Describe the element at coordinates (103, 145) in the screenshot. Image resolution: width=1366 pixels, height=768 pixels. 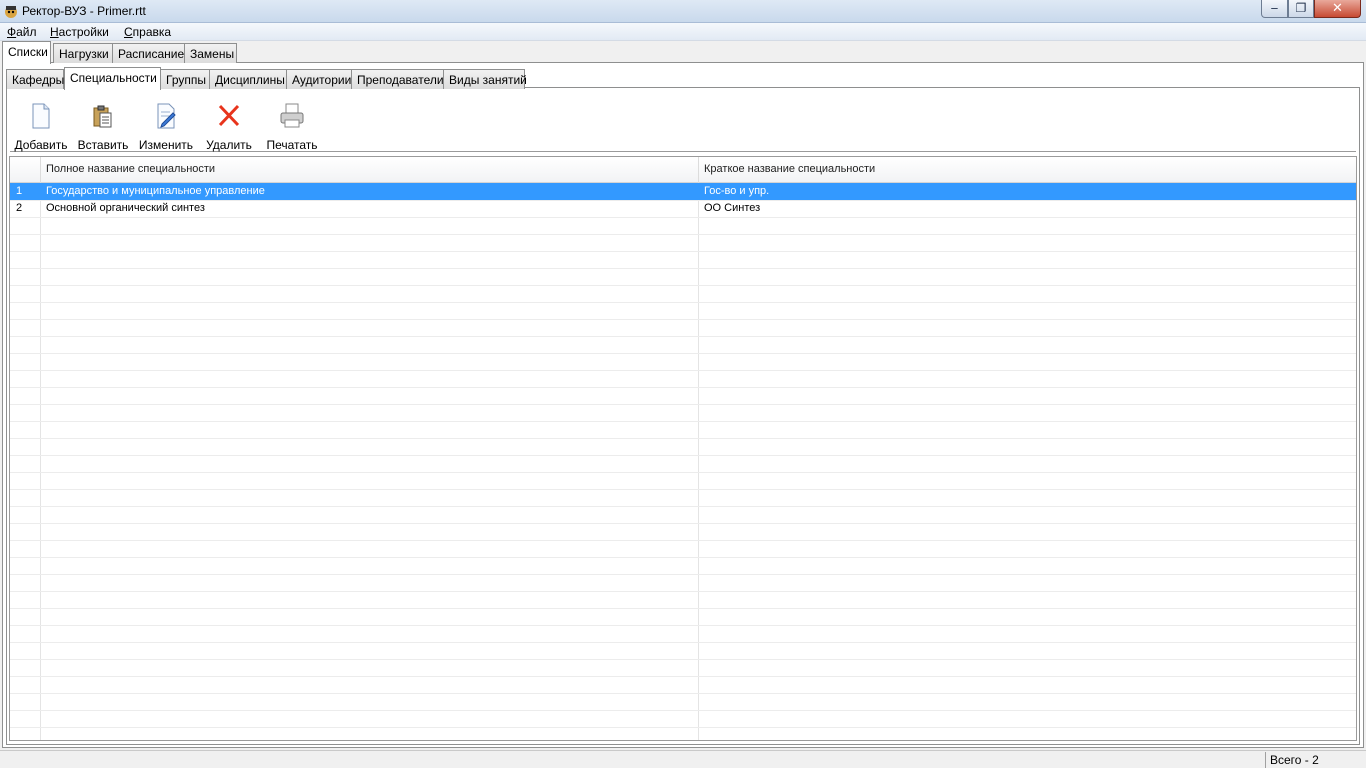
I see `paste-label: Вставить` at that location.